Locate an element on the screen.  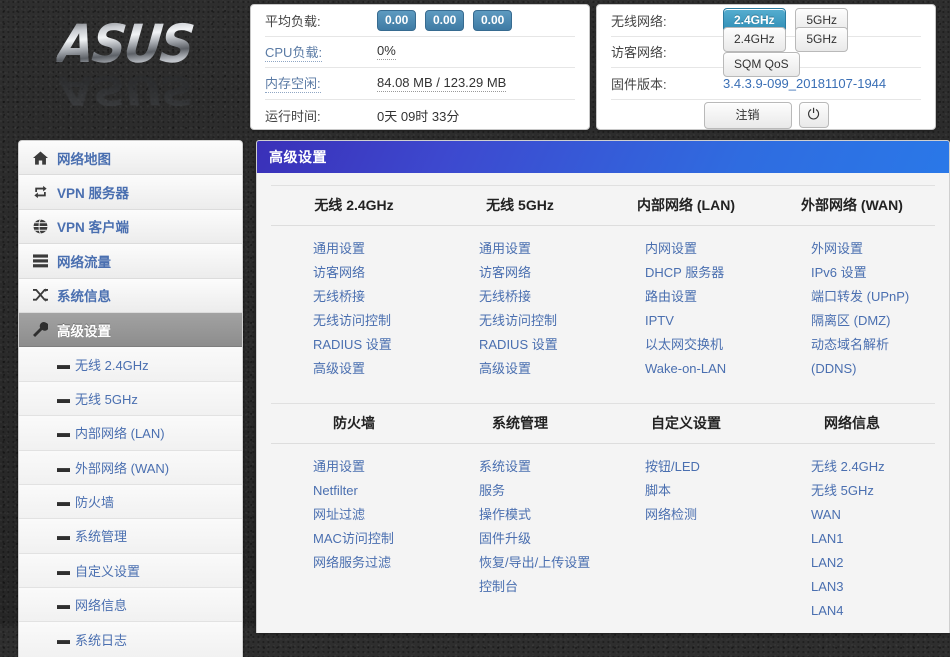
settings-link: 隔离区 (DMZ) is located at coordinates (869, 321).